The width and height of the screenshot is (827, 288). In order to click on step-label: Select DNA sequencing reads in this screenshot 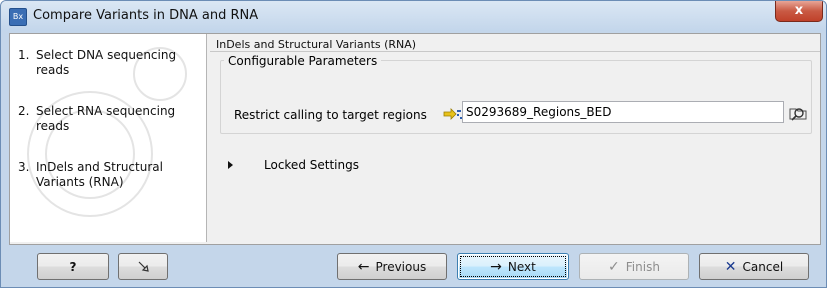, I will do `click(106, 62)`.